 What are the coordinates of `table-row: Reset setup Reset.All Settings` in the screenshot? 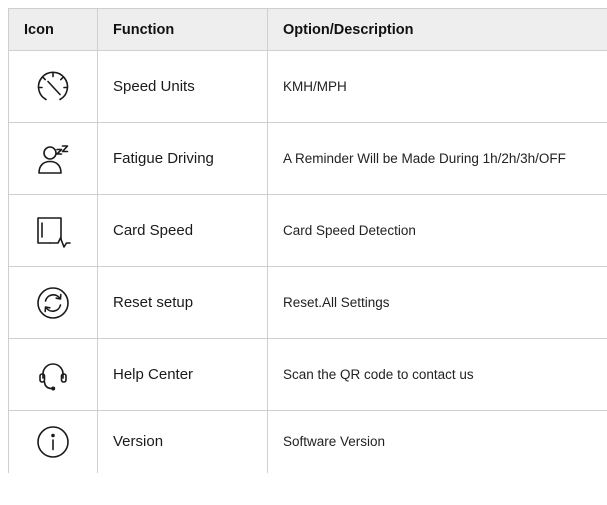 It's located at (307, 302).